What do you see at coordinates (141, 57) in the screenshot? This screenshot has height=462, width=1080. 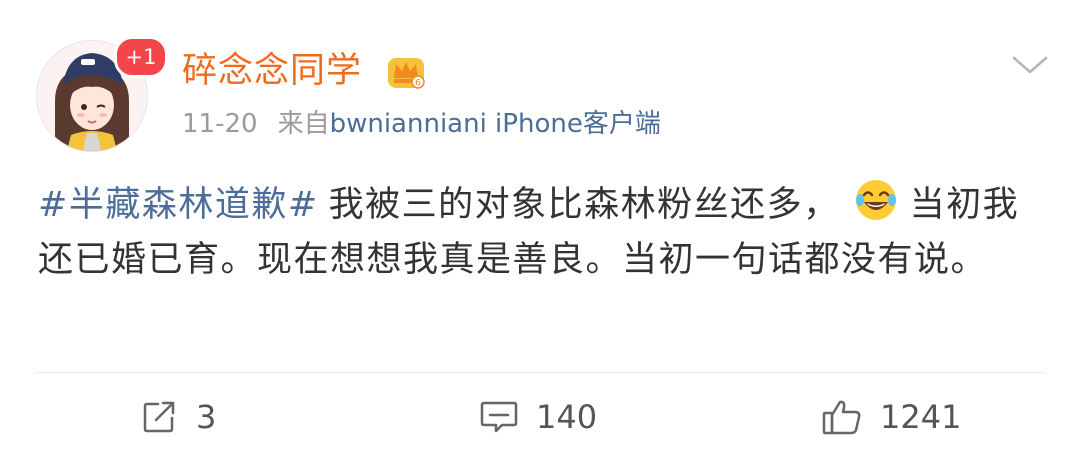 I see `new-badge: +1` at bounding box center [141, 57].